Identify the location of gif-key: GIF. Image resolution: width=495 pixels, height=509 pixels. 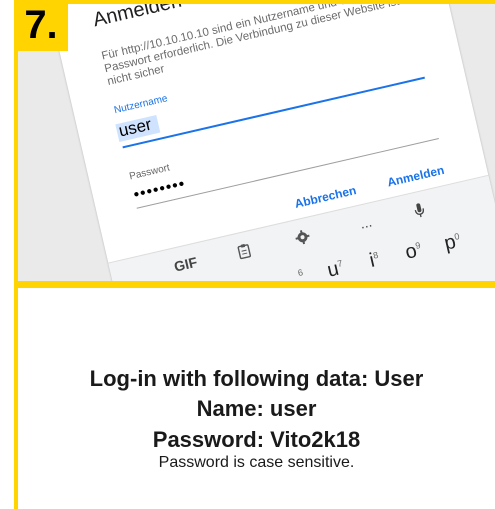
(186, 264).